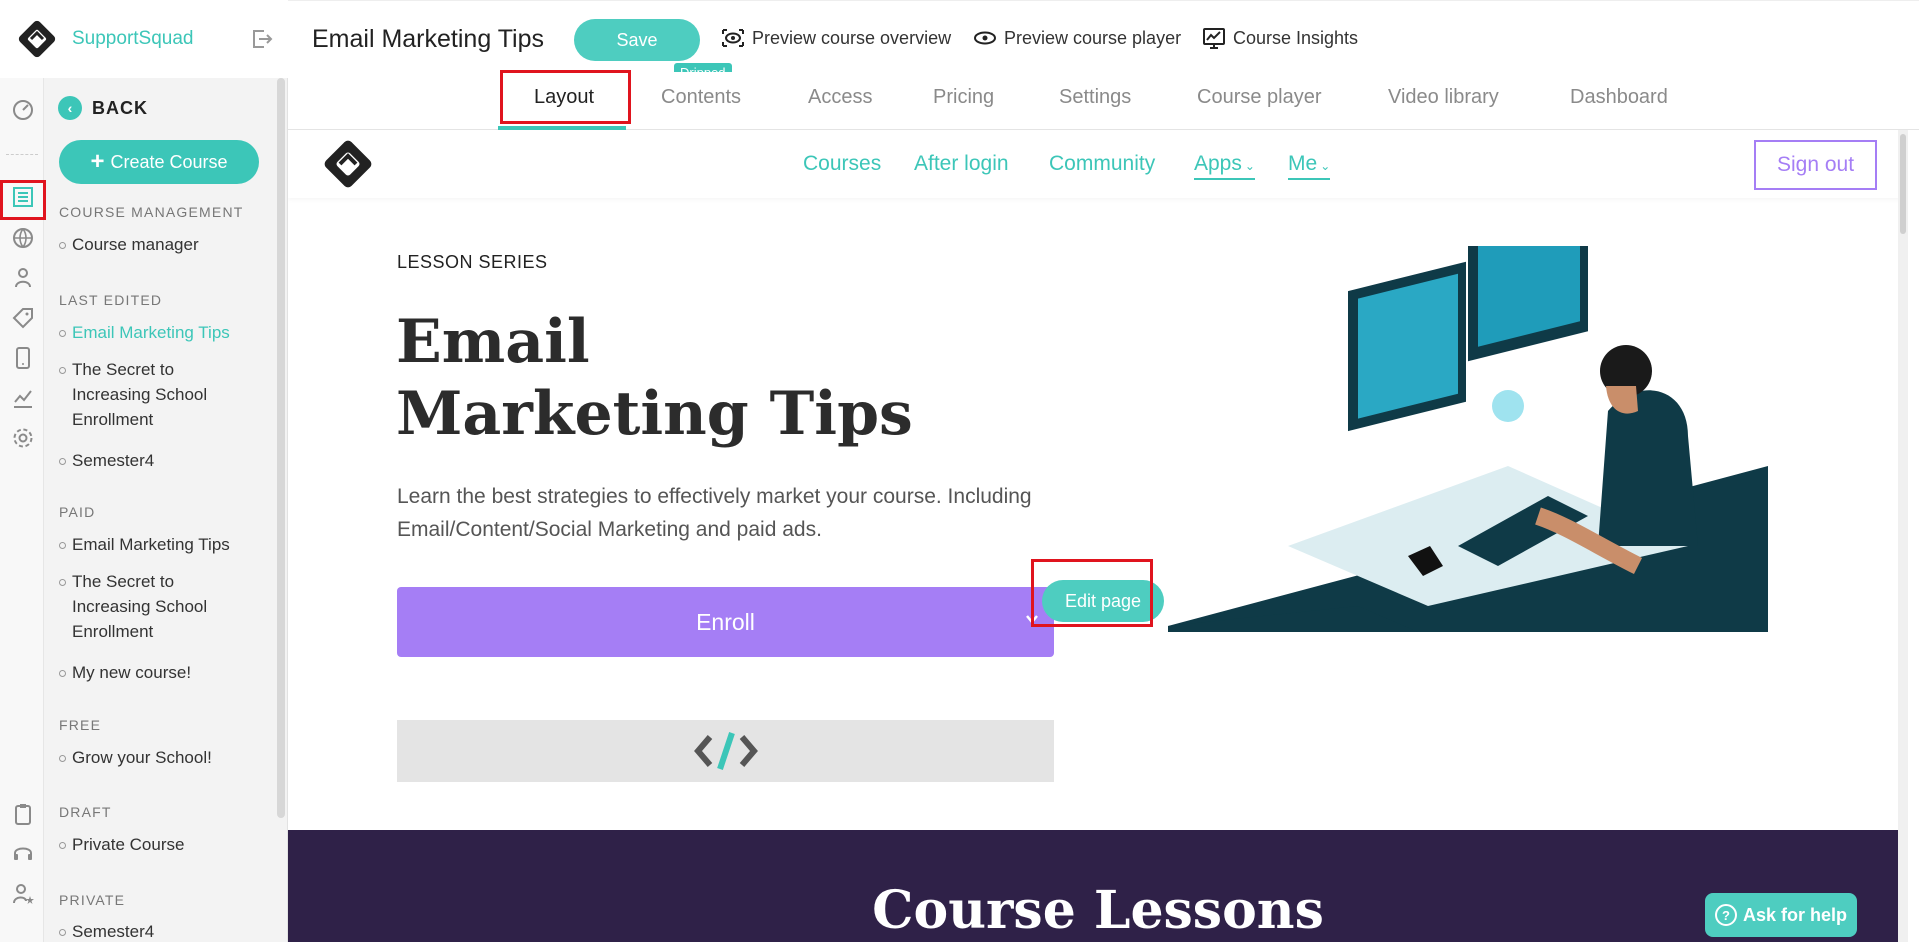 The height and width of the screenshot is (942, 1919). What do you see at coordinates (37, 39) in the screenshot?
I see `brand-logo-icon` at bounding box center [37, 39].